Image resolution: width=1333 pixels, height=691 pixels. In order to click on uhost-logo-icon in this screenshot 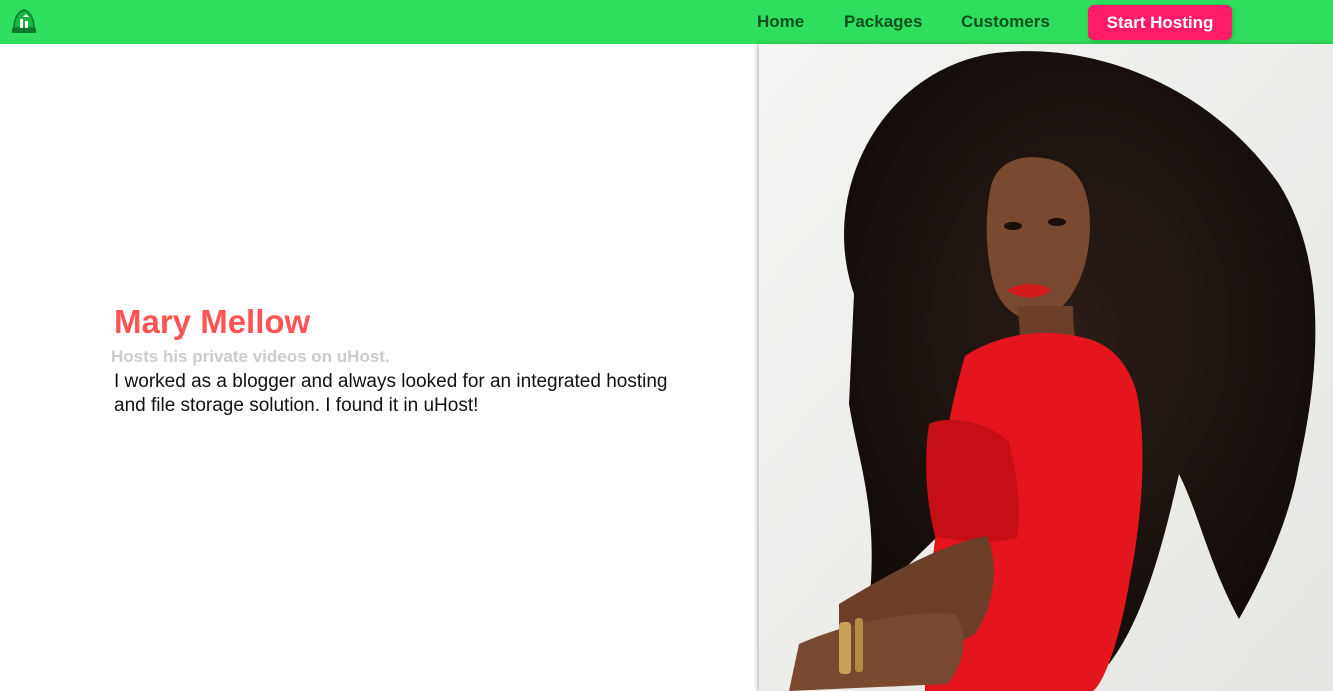, I will do `click(24, 21)`.